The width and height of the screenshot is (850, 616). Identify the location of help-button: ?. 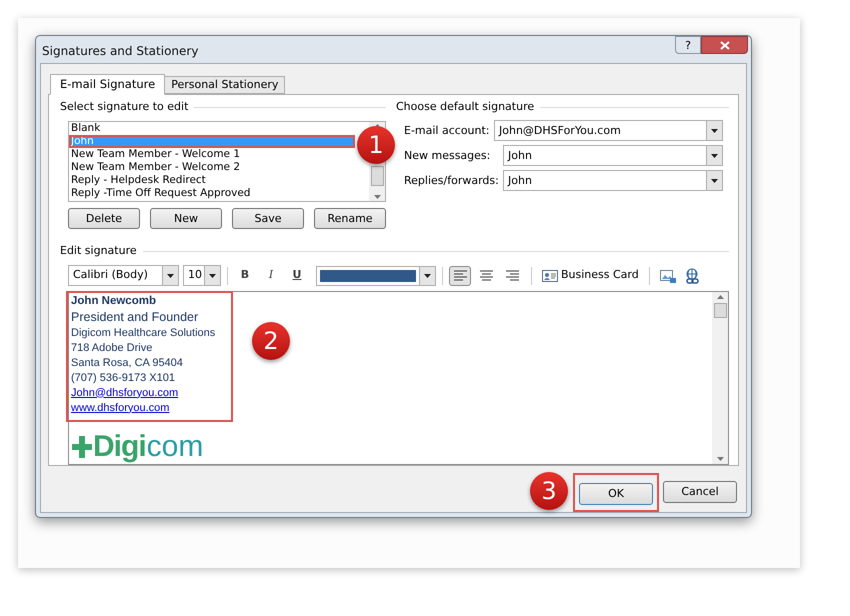
(688, 45).